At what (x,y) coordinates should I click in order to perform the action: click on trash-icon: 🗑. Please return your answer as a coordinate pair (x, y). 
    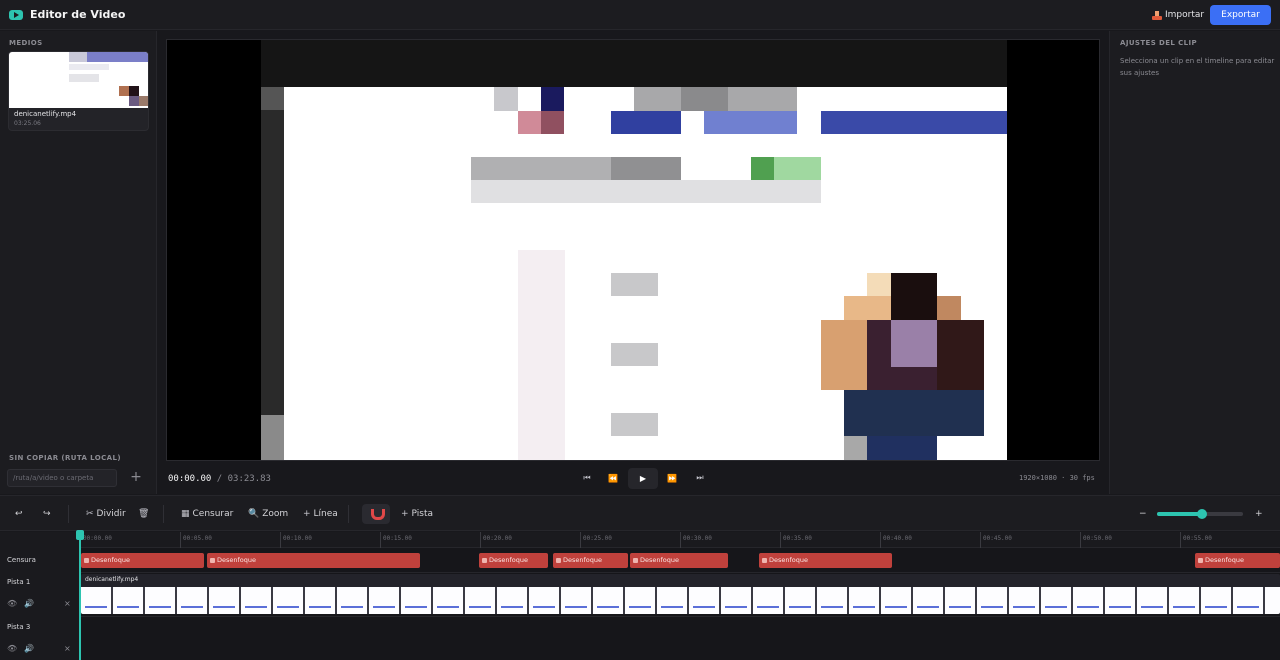
    Looking at the image, I should click on (144, 514).